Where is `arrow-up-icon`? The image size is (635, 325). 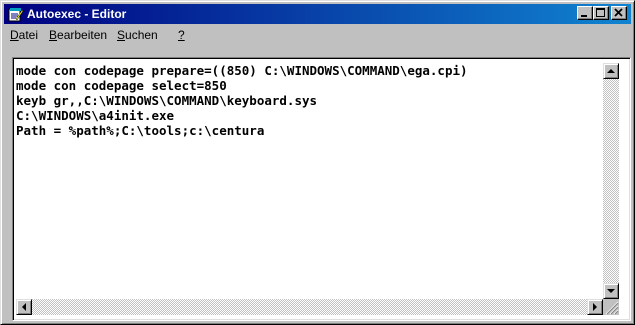 arrow-up-icon is located at coordinates (611, 71).